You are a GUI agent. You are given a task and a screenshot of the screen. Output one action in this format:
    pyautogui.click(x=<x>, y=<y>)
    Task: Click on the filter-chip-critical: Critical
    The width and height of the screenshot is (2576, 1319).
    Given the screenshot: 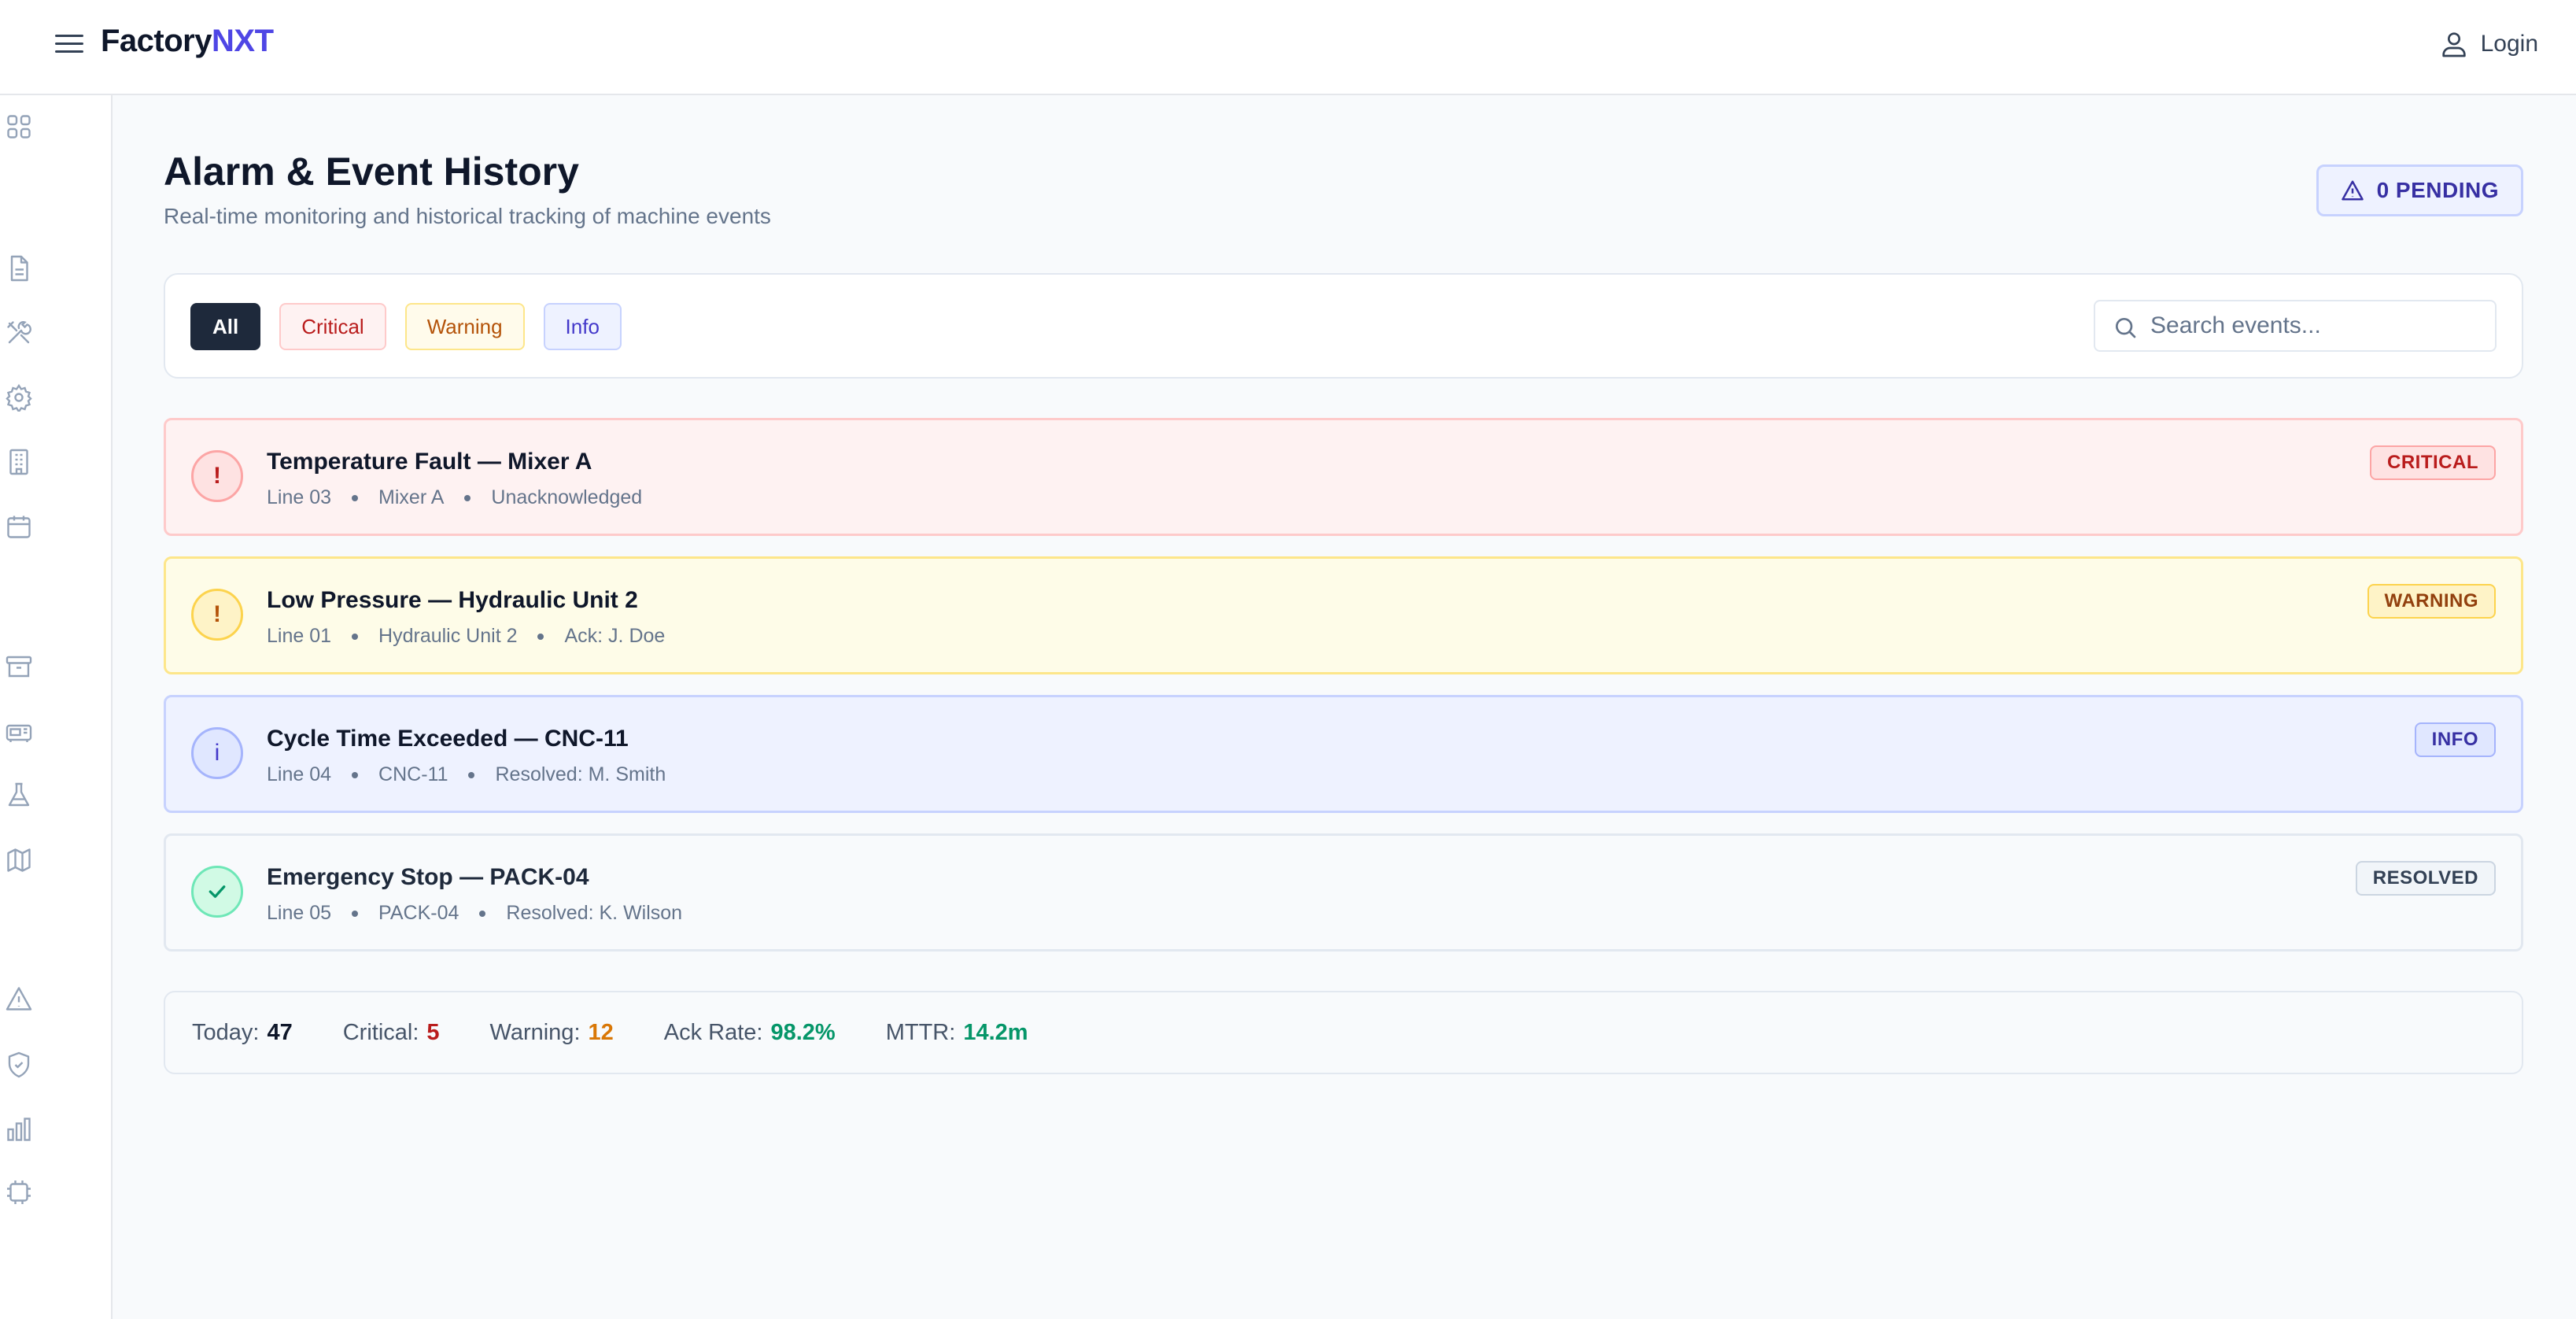 What is the action you would take?
    pyautogui.click(x=332, y=327)
    